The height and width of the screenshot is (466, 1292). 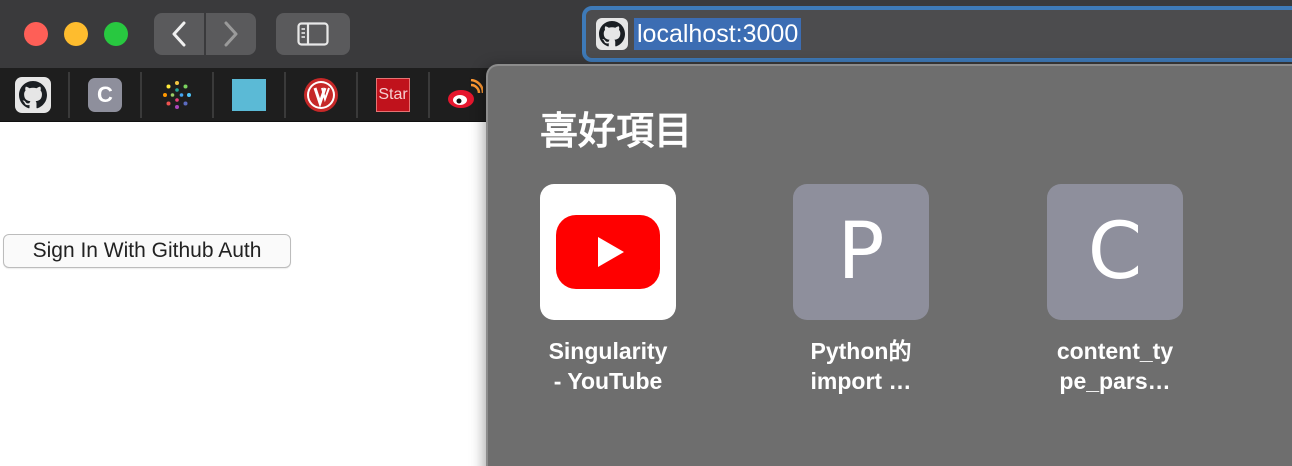 What do you see at coordinates (147, 251) in the screenshot?
I see `sign-in-button: Sign In With Github Auth` at bounding box center [147, 251].